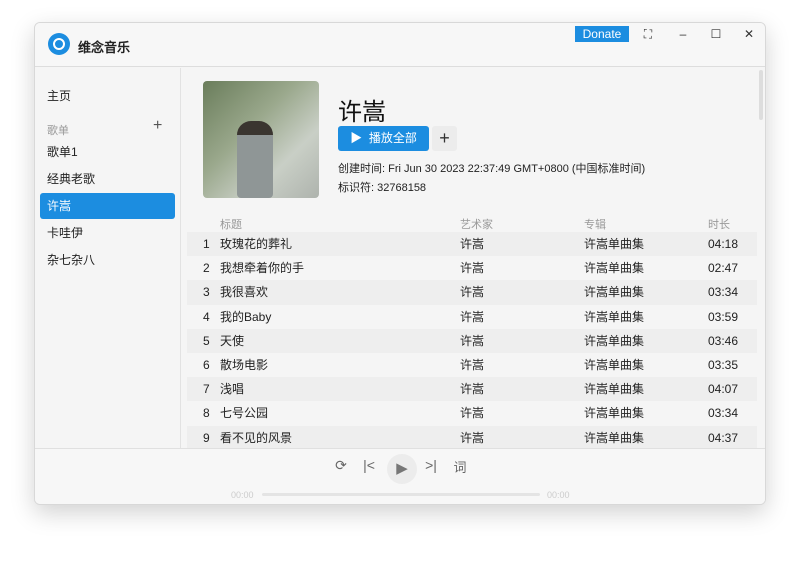  Describe the element at coordinates (107, 179) in the screenshot. I see `sidebar-item-playlist: 经典老歌` at that location.